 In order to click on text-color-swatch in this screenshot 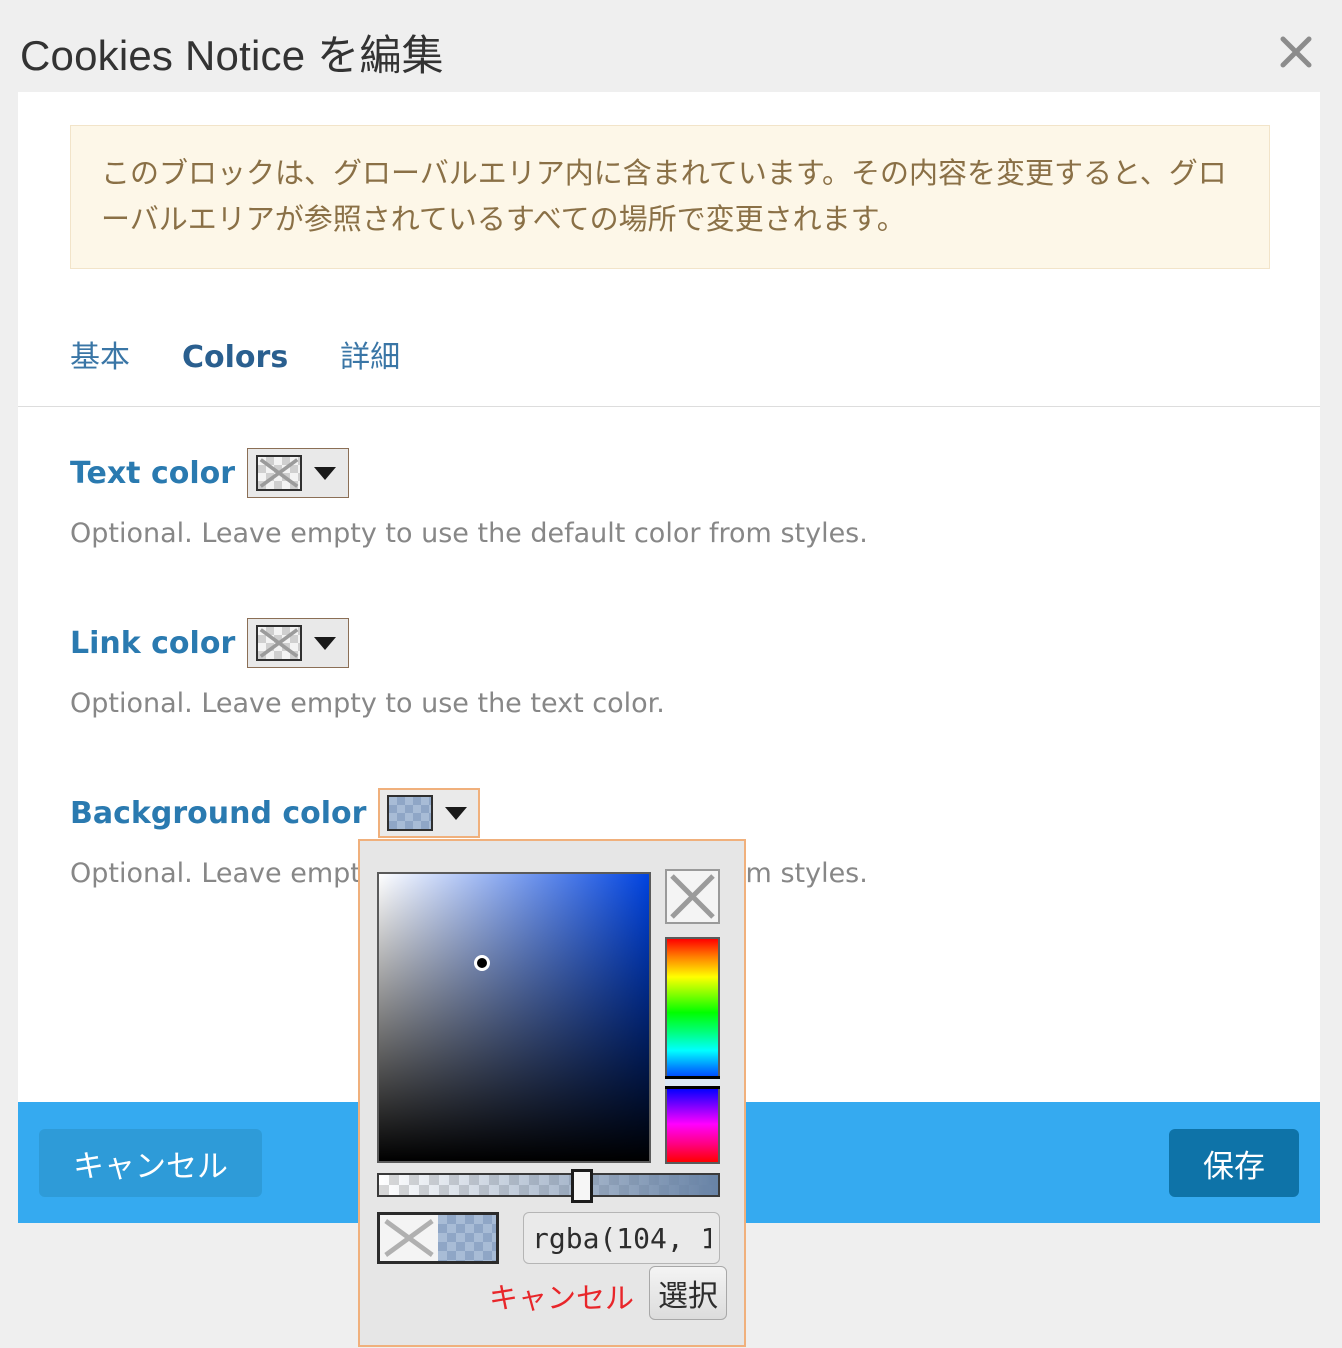, I will do `click(279, 473)`.